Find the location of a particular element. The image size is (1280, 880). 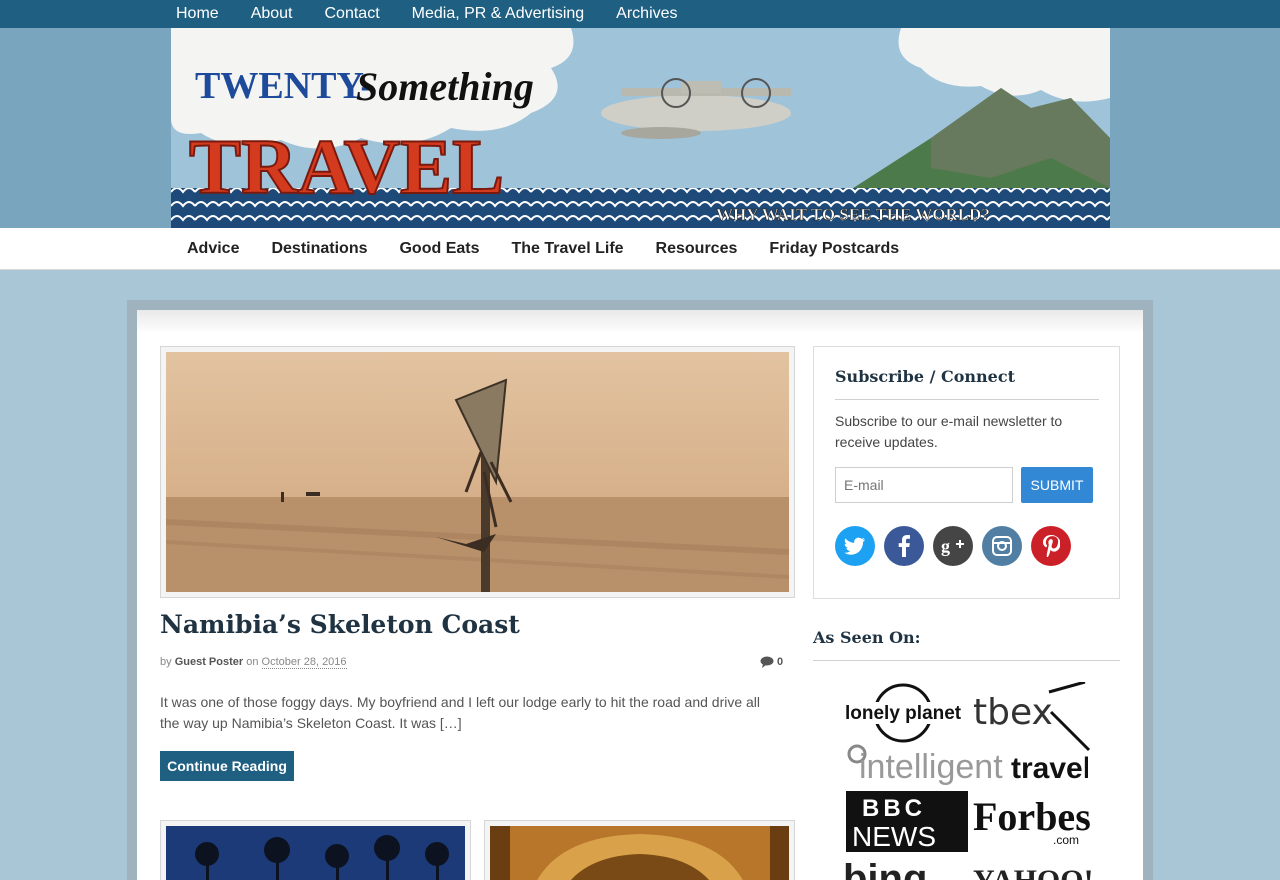

post-meta: by Guest Poster on October 28, 2016 is located at coordinates (253, 662).